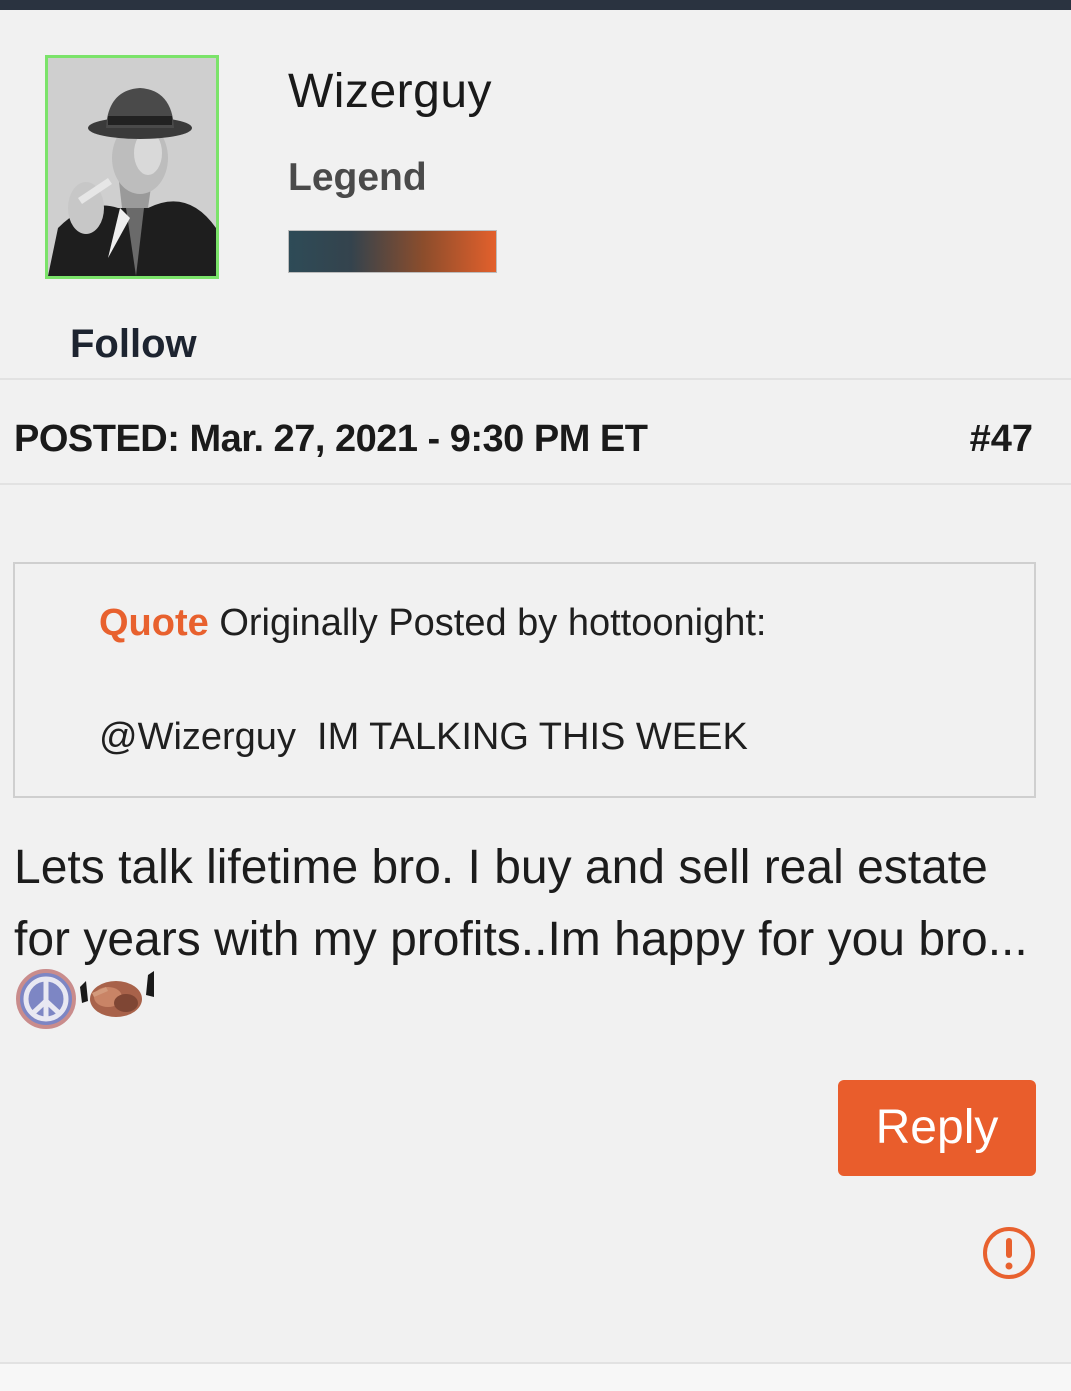 This screenshot has width=1071, height=1391. Describe the element at coordinates (331, 439) in the screenshot. I see `post-timestamp: POSTED: Mar. 27, 2021 - 9:30 PM ET` at that location.